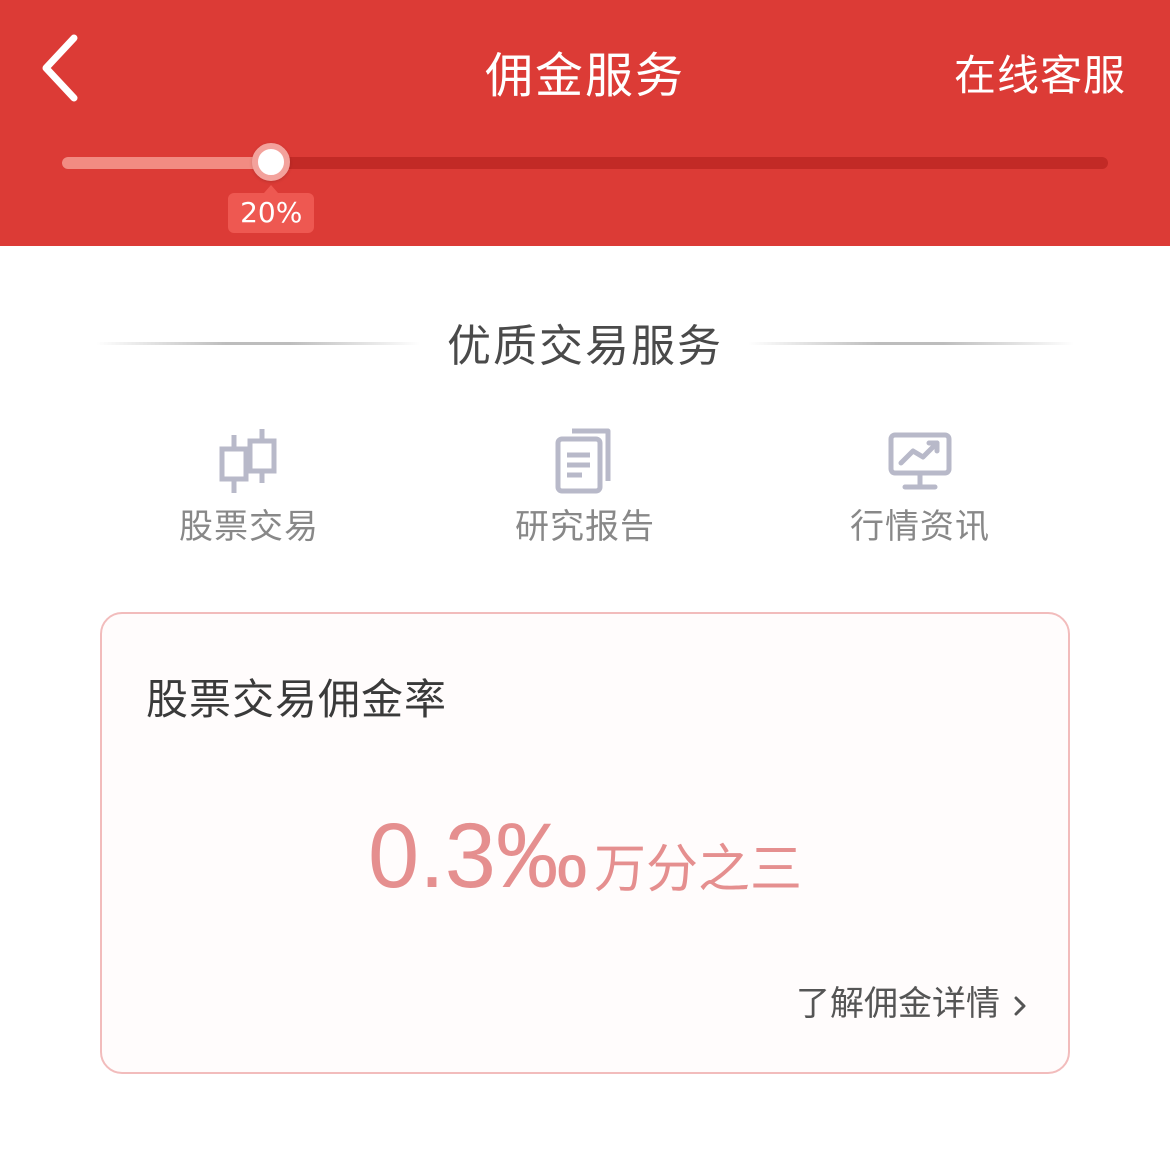 The height and width of the screenshot is (1165, 1170). I want to click on monitor-chart-icon, so click(920, 461).